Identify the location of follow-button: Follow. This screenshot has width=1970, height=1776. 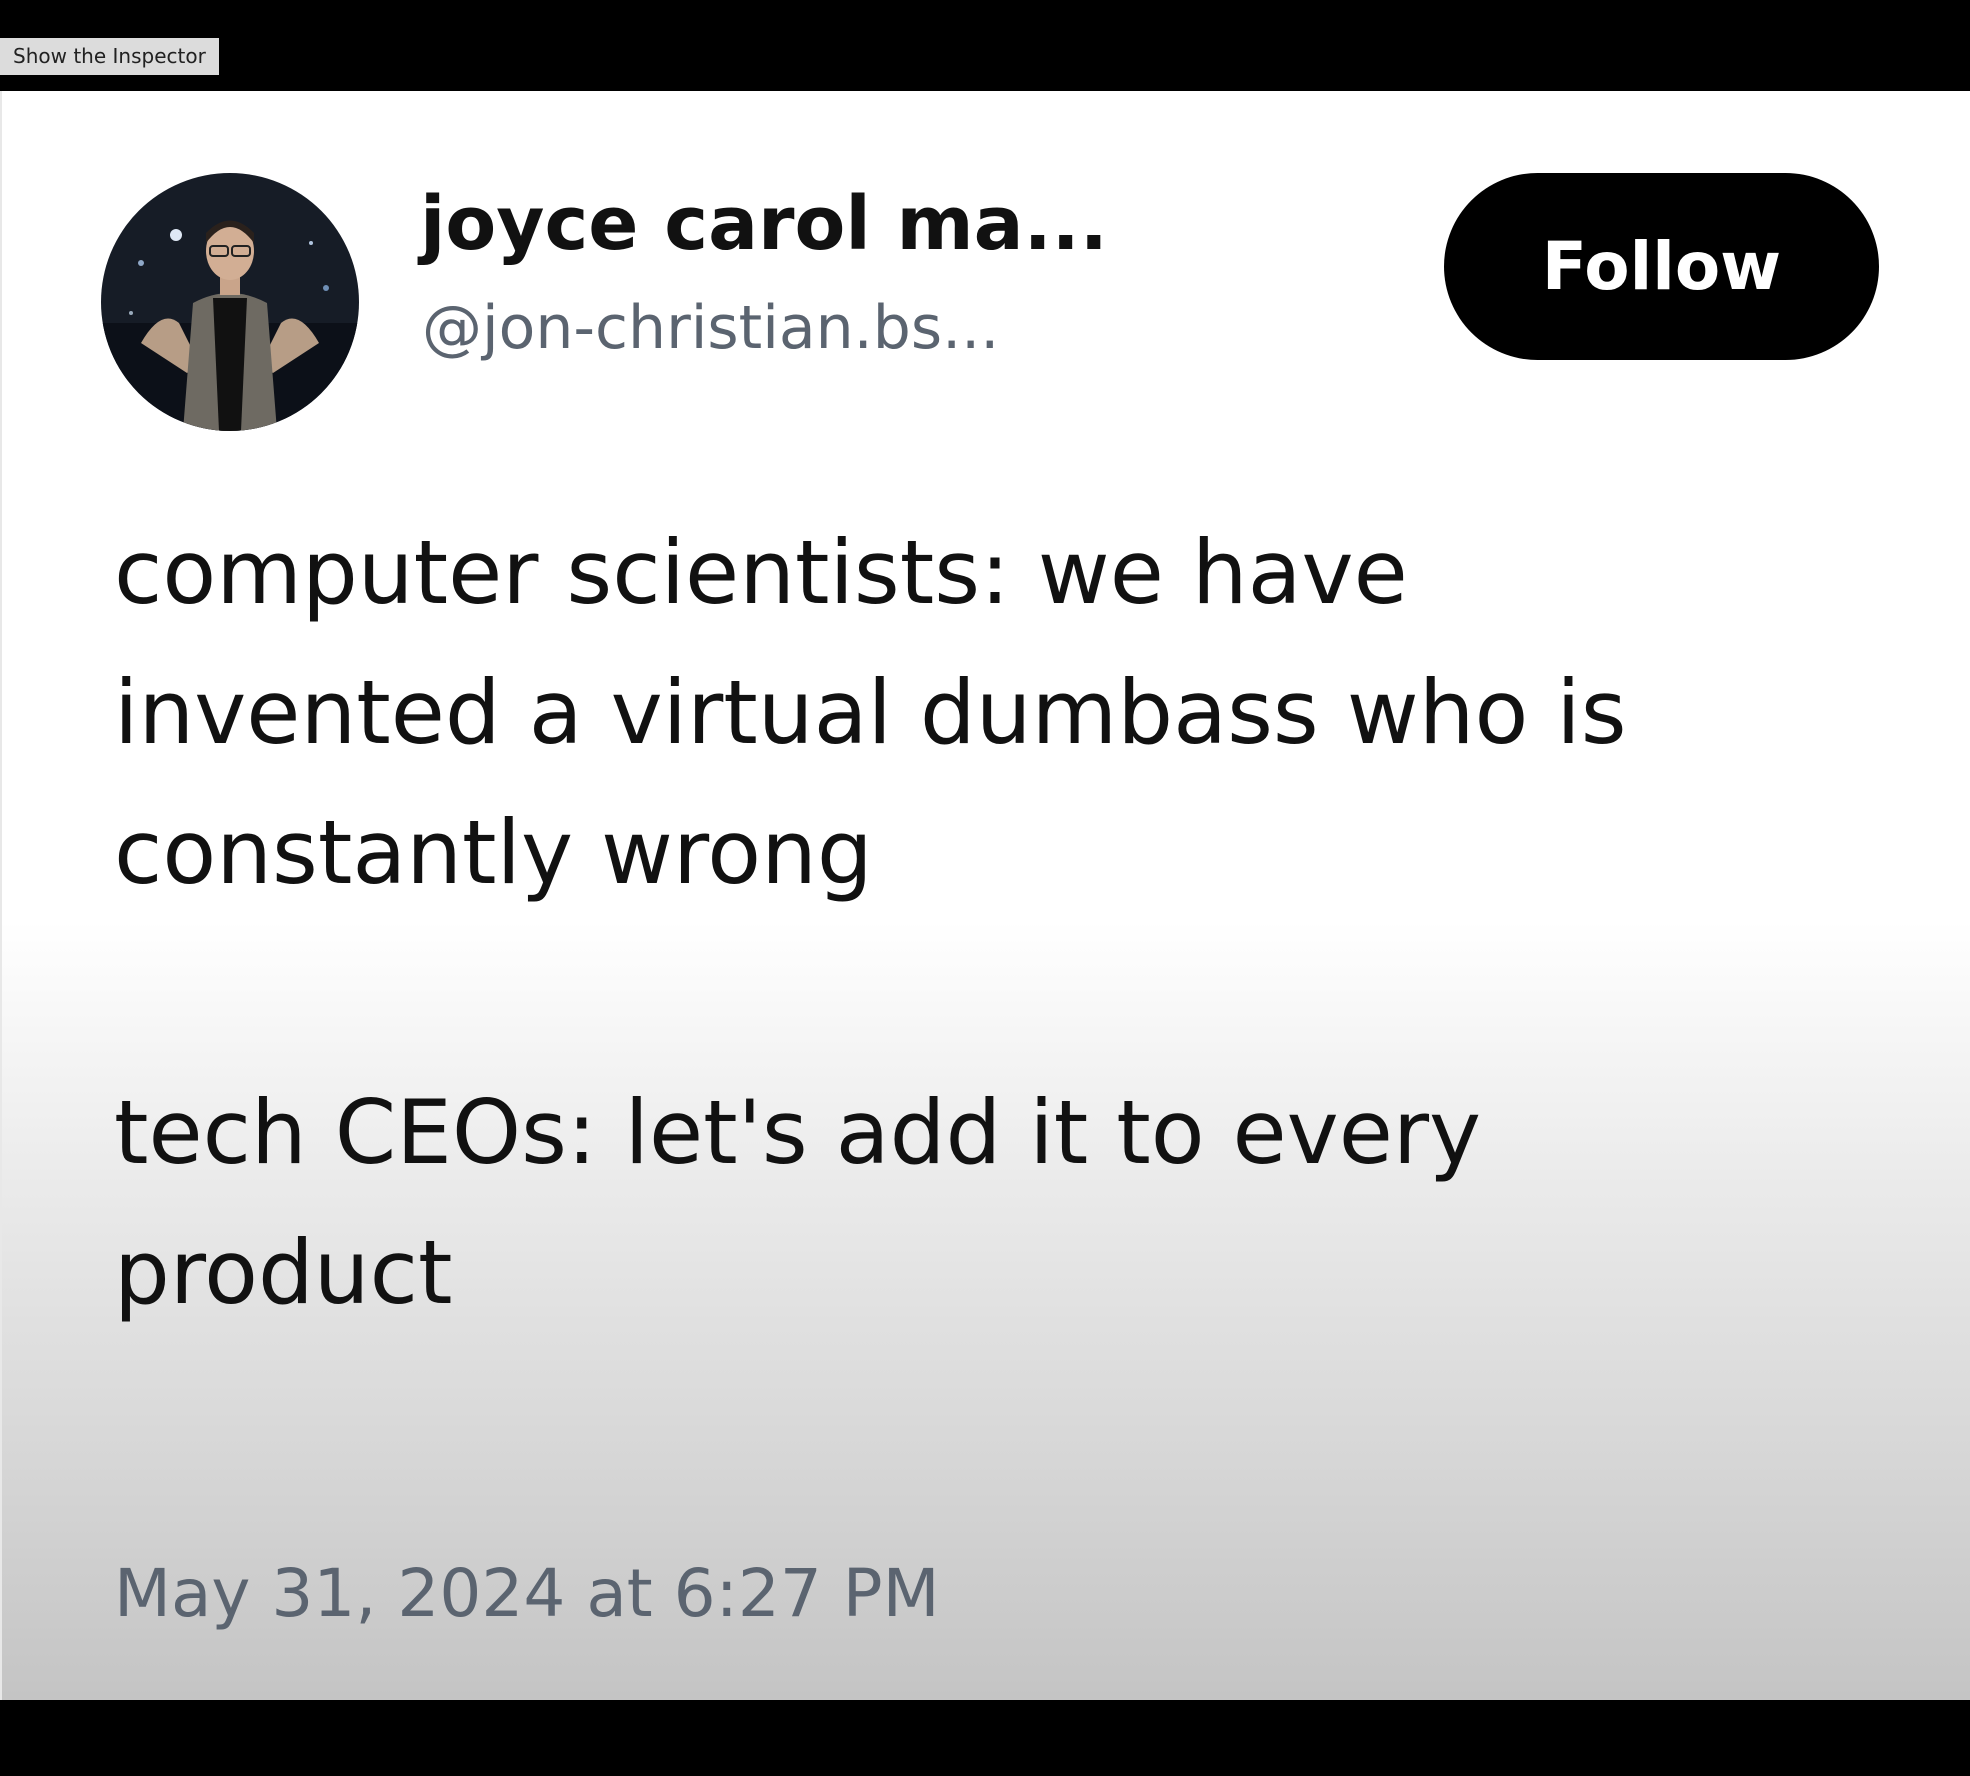
(1661, 266).